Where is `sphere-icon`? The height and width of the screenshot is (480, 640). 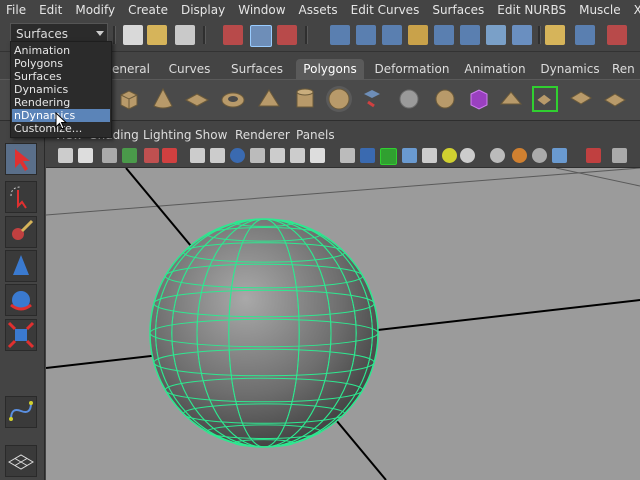
sphere-icon is located at coordinates (409, 99).